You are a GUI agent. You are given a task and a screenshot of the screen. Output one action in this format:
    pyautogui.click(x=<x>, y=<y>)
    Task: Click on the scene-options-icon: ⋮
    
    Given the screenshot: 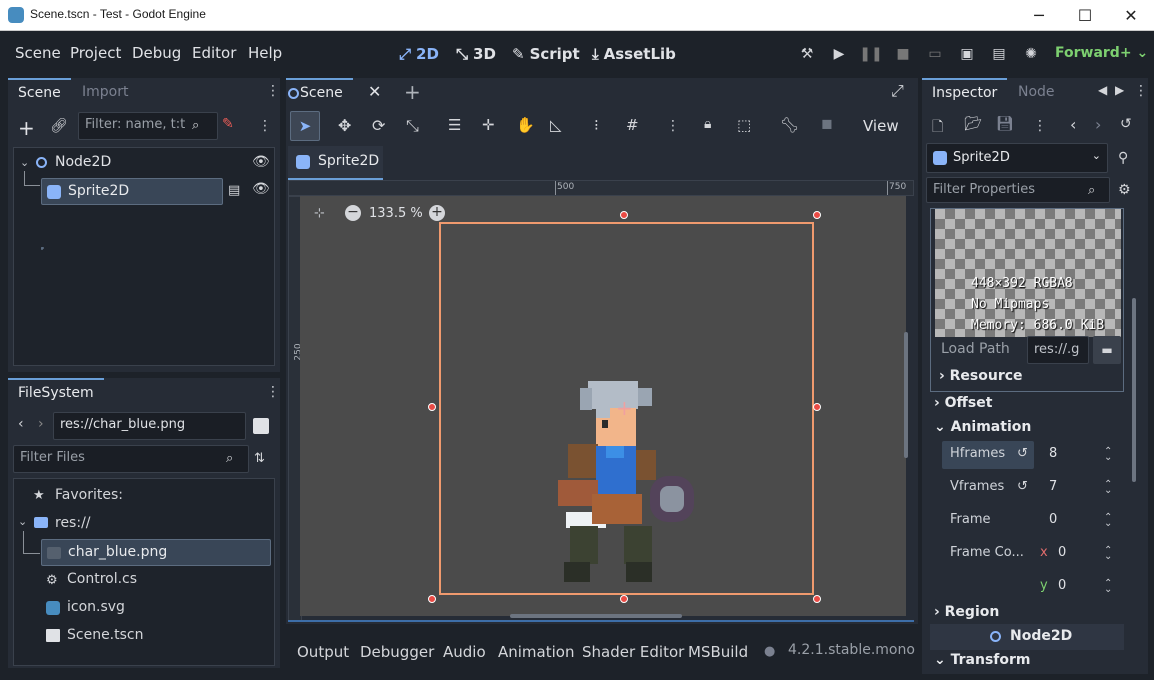 What is the action you would take?
    pyautogui.click(x=265, y=126)
    